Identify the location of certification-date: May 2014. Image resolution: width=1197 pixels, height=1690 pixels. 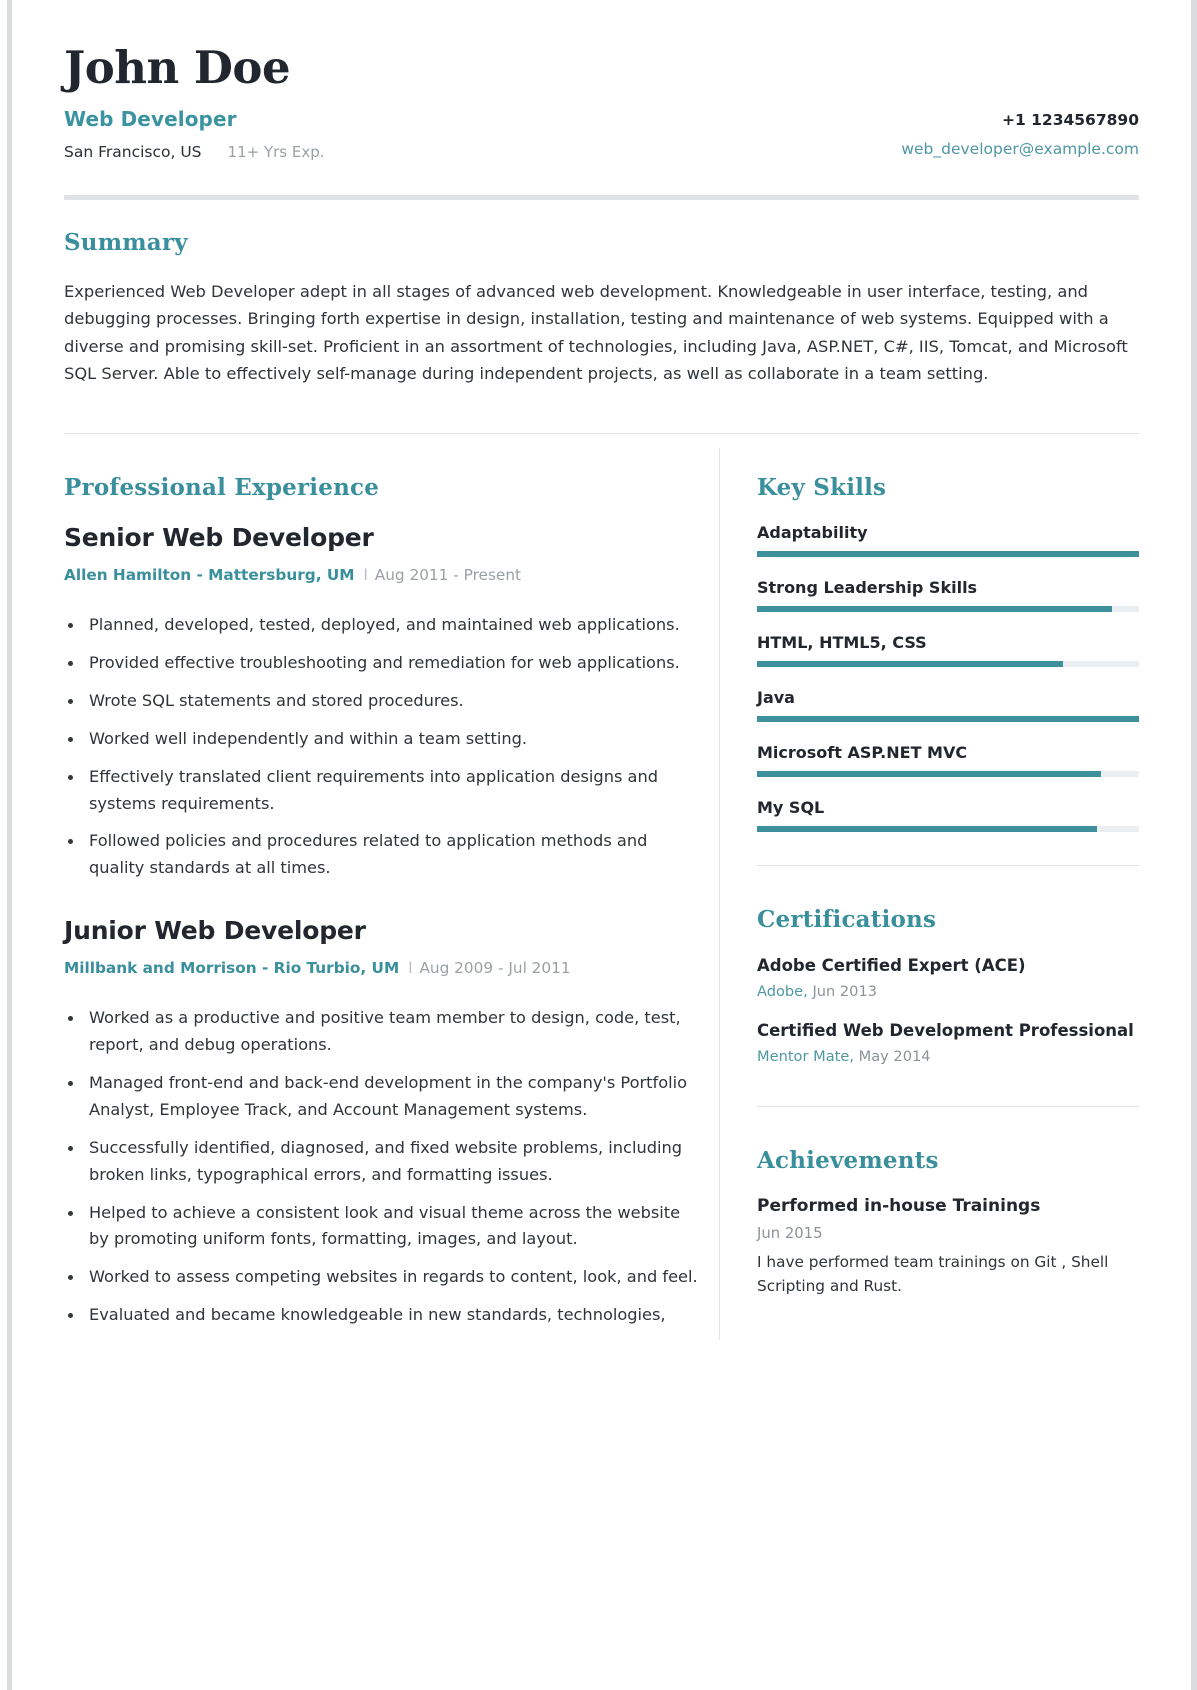
(894, 1056).